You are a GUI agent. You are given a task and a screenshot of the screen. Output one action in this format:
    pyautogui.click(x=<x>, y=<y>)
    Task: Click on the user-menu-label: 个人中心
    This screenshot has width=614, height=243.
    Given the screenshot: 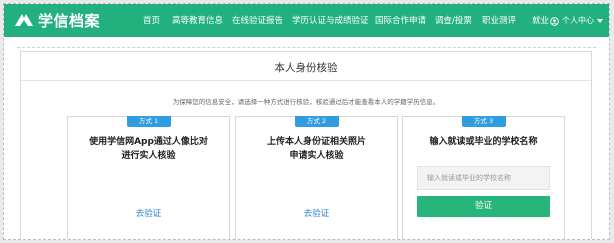 What is the action you would take?
    pyautogui.click(x=578, y=20)
    